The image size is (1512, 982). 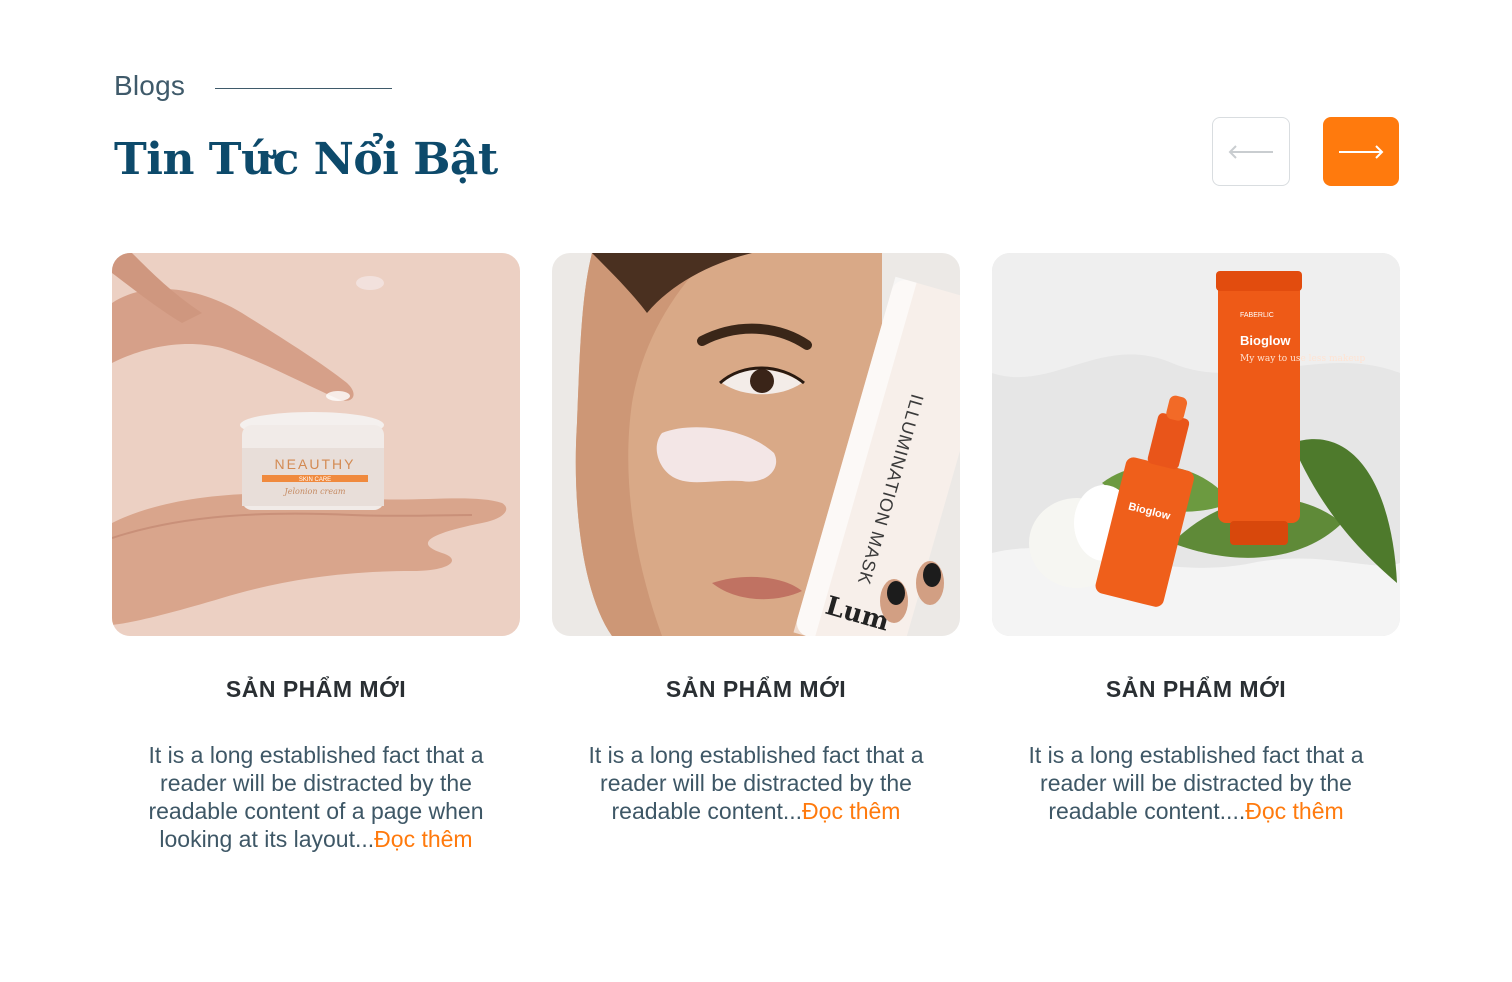 I want to click on blog-card-image: NEAUTHY SKIN CARE Jelonion cream, so click(x=316, y=444).